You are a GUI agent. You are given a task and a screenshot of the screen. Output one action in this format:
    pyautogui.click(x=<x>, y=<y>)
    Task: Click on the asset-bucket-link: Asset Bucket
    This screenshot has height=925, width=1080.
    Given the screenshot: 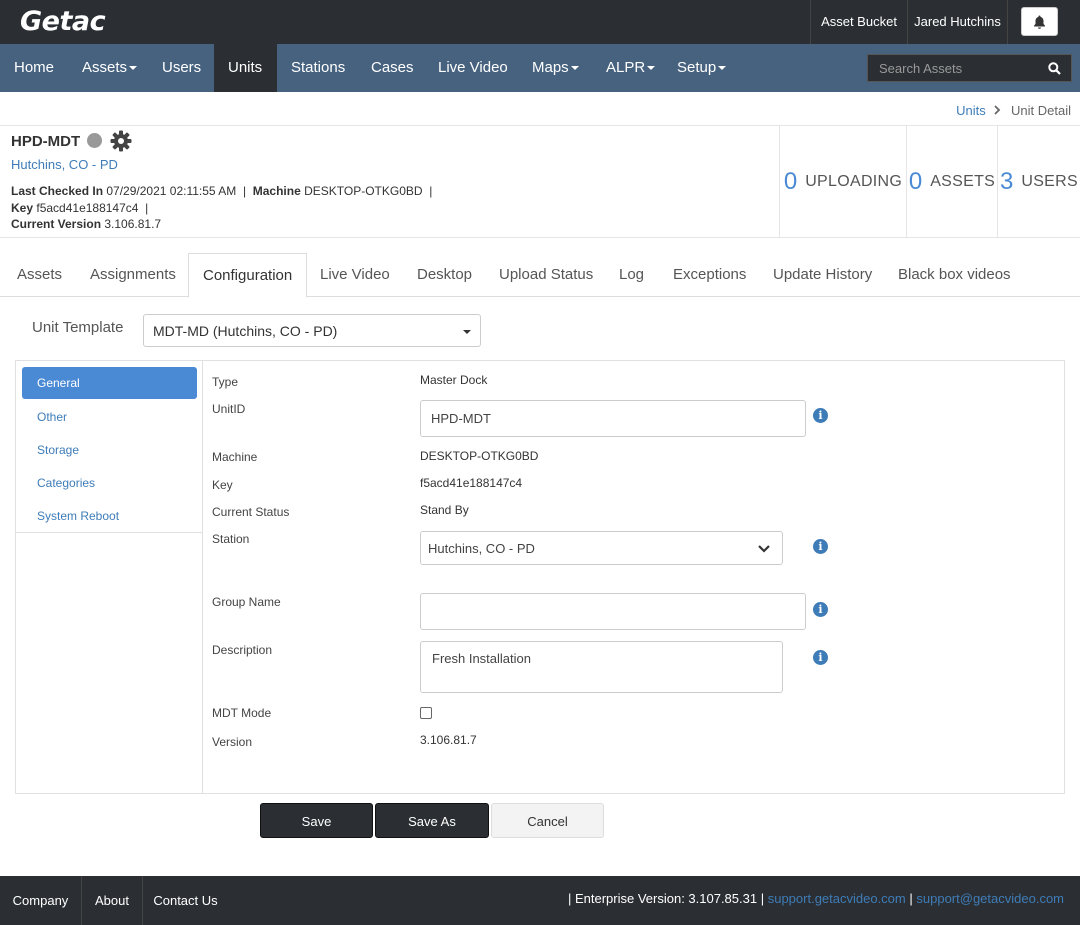 What is the action you would take?
    pyautogui.click(x=858, y=22)
    